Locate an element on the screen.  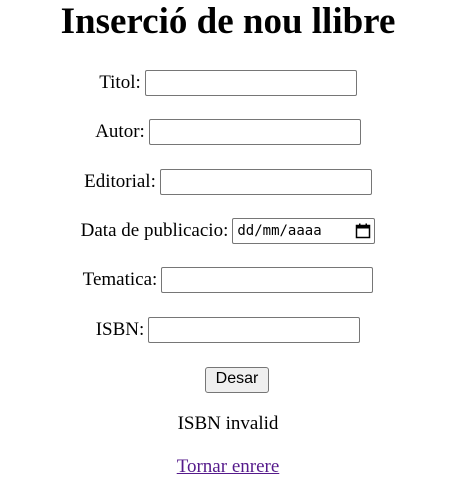
field-tematica: Tematica: is located at coordinates (228, 280).